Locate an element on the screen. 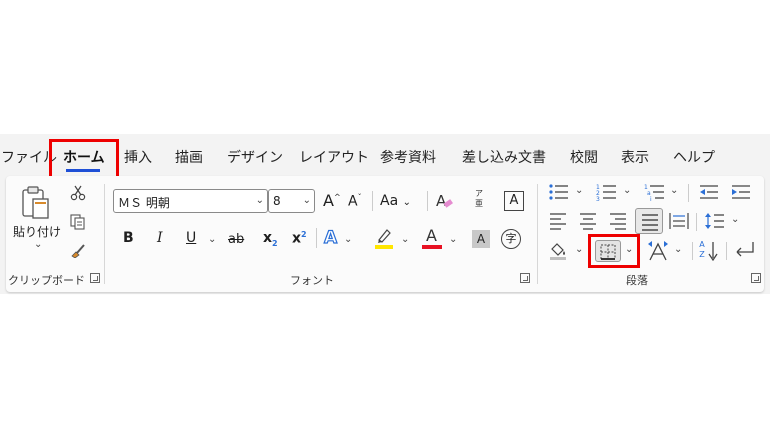 The width and height of the screenshot is (770, 433). tab-insert: 挿入 is located at coordinates (138, 157).